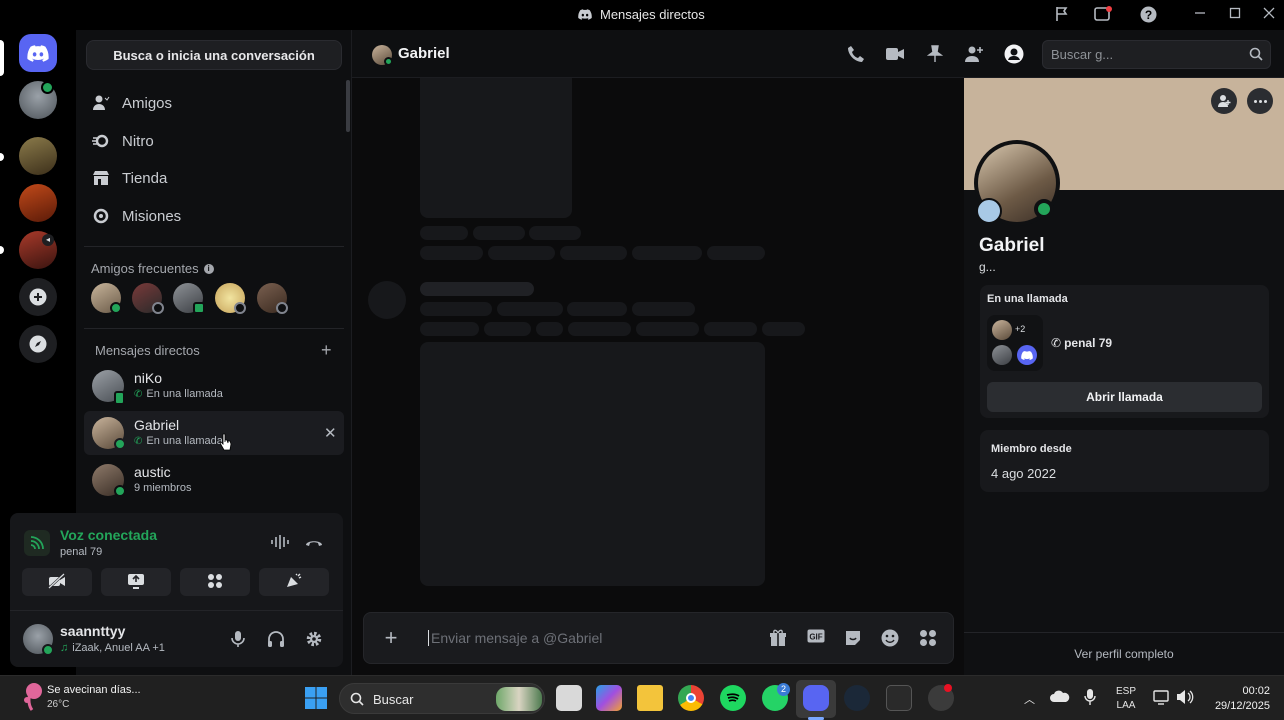  What do you see at coordinates (1260, 101) in the screenshot?
I see `more-options-icon` at bounding box center [1260, 101].